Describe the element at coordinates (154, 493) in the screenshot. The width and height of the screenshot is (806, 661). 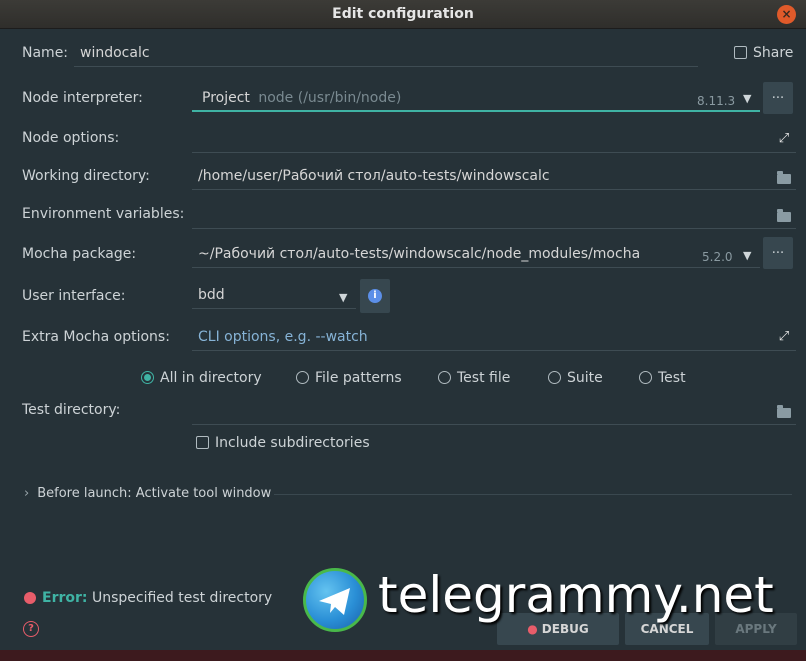
I see `before-launch-label: Before launch: Activate tool window` at that location.